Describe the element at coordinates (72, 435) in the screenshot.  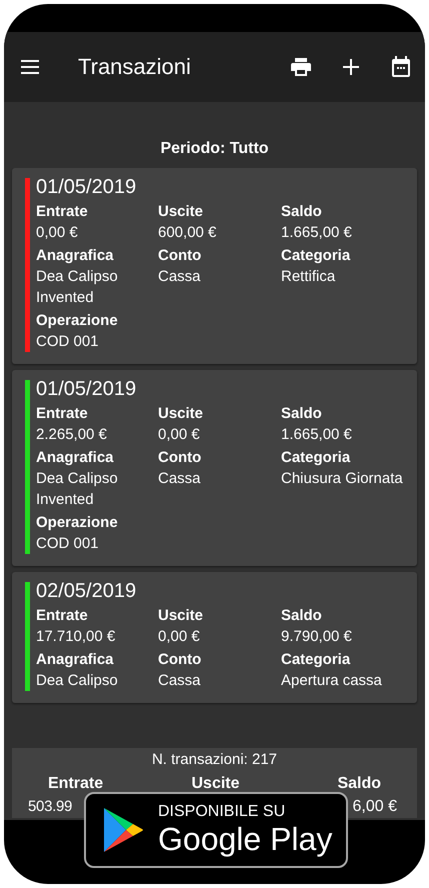
I see `field-value: 2.265,00 €` at that location.